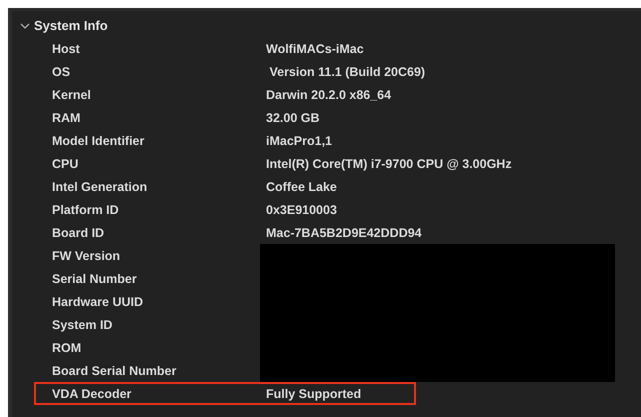  Describe the element at coordinates (97, 301) in the screenshot. I see `row-label: Hardware UUID` at that location.